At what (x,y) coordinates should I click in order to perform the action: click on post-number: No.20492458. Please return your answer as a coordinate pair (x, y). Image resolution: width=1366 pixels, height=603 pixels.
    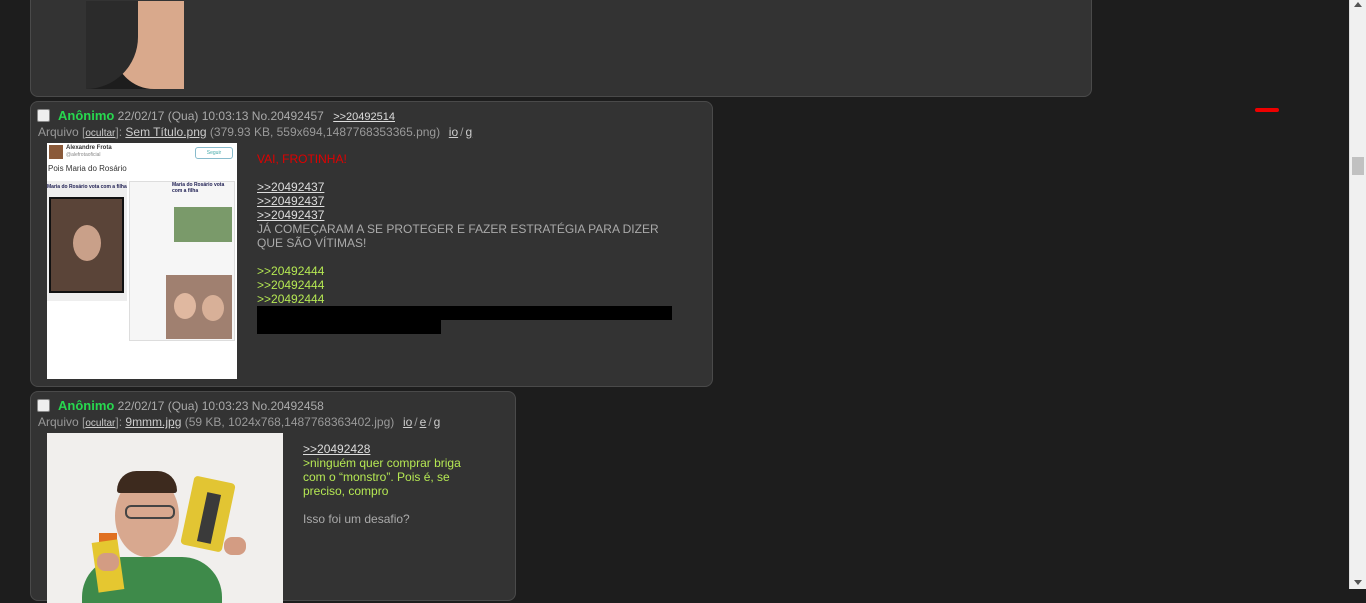
    Looking at the image, I should click on (288, 406).